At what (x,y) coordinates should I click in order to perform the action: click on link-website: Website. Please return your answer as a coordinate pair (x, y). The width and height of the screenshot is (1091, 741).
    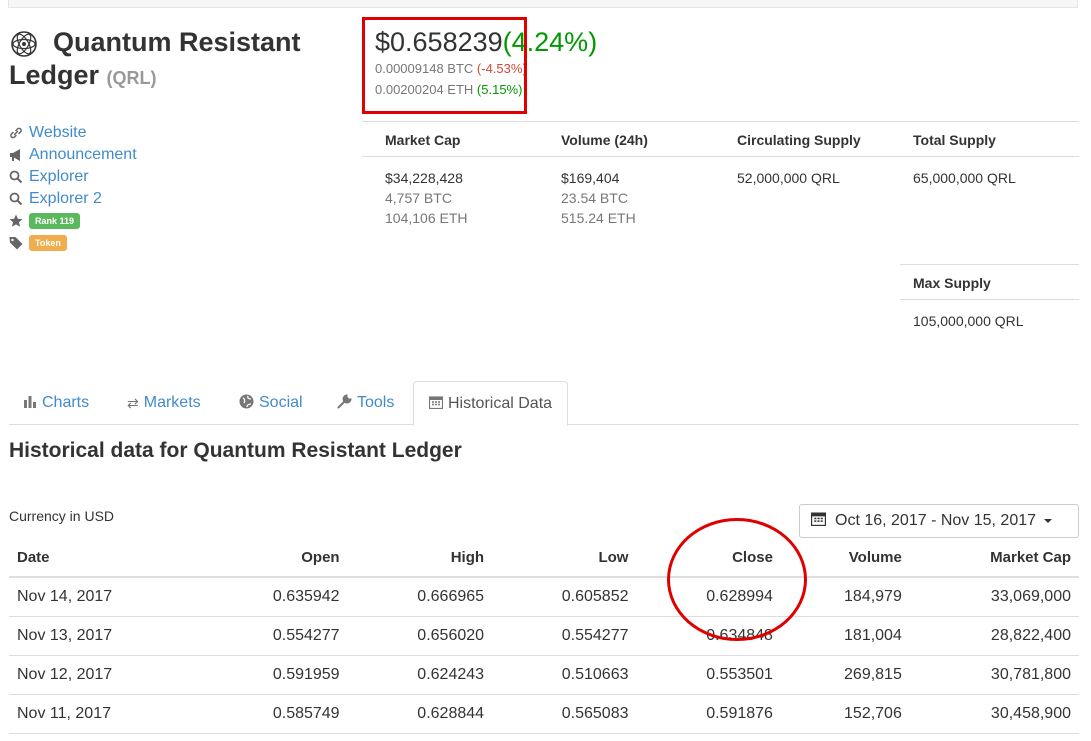
    Looking at the image, I should click on (73, 133).